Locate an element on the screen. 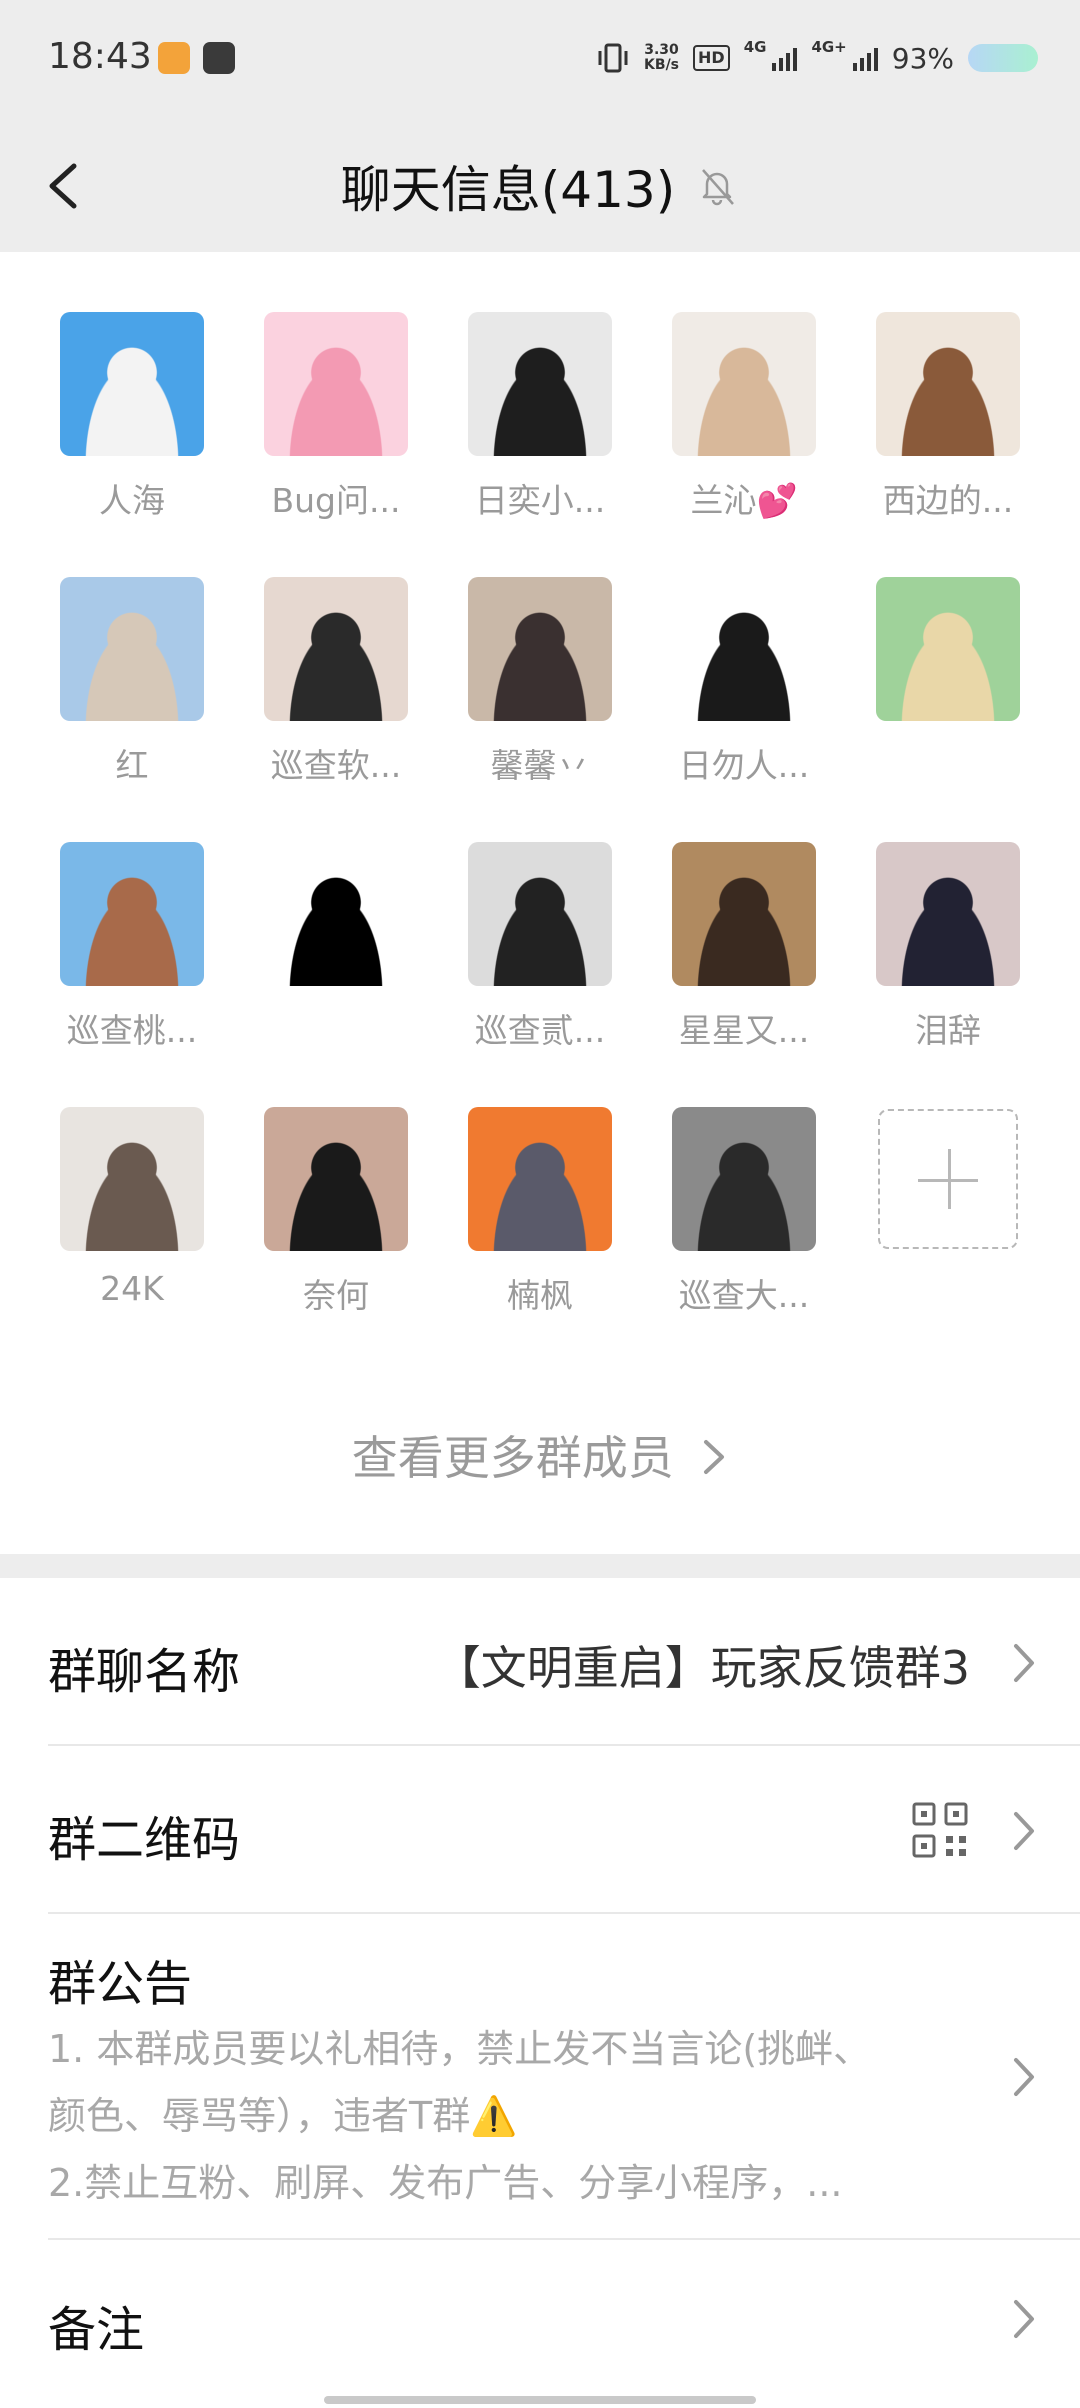  member-name: 24K is located at coordinates (132, 1288).